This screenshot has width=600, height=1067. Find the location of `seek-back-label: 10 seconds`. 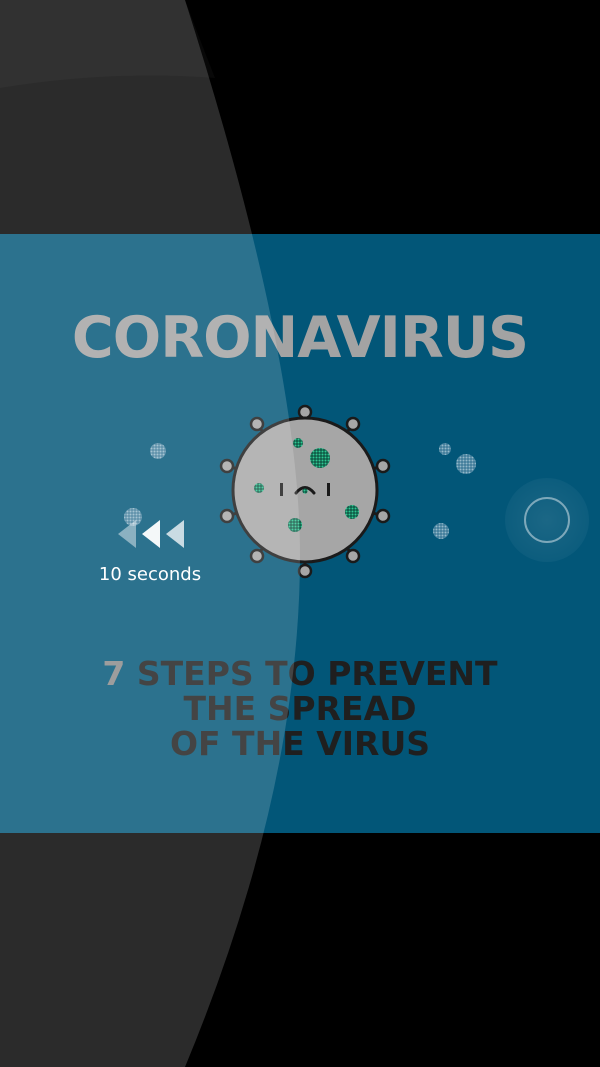

seek-back-label: 10 seconds is located at coordinates (150, 574).